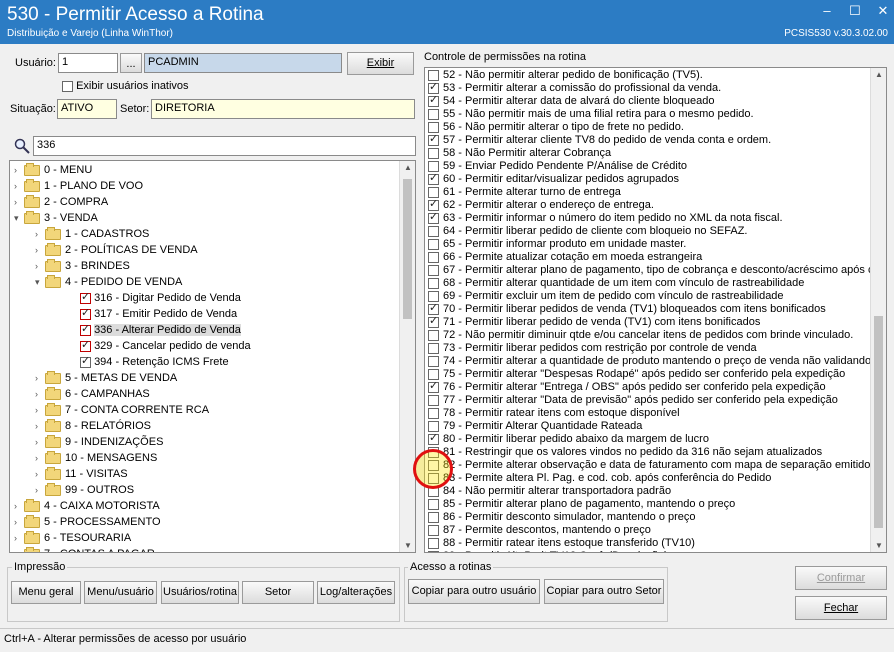 Image resolution: width=894 pixels, height=652 pixels. I want to click on tree-item: › 4 - CAIXA MOTORISTA, so click(87, 506).